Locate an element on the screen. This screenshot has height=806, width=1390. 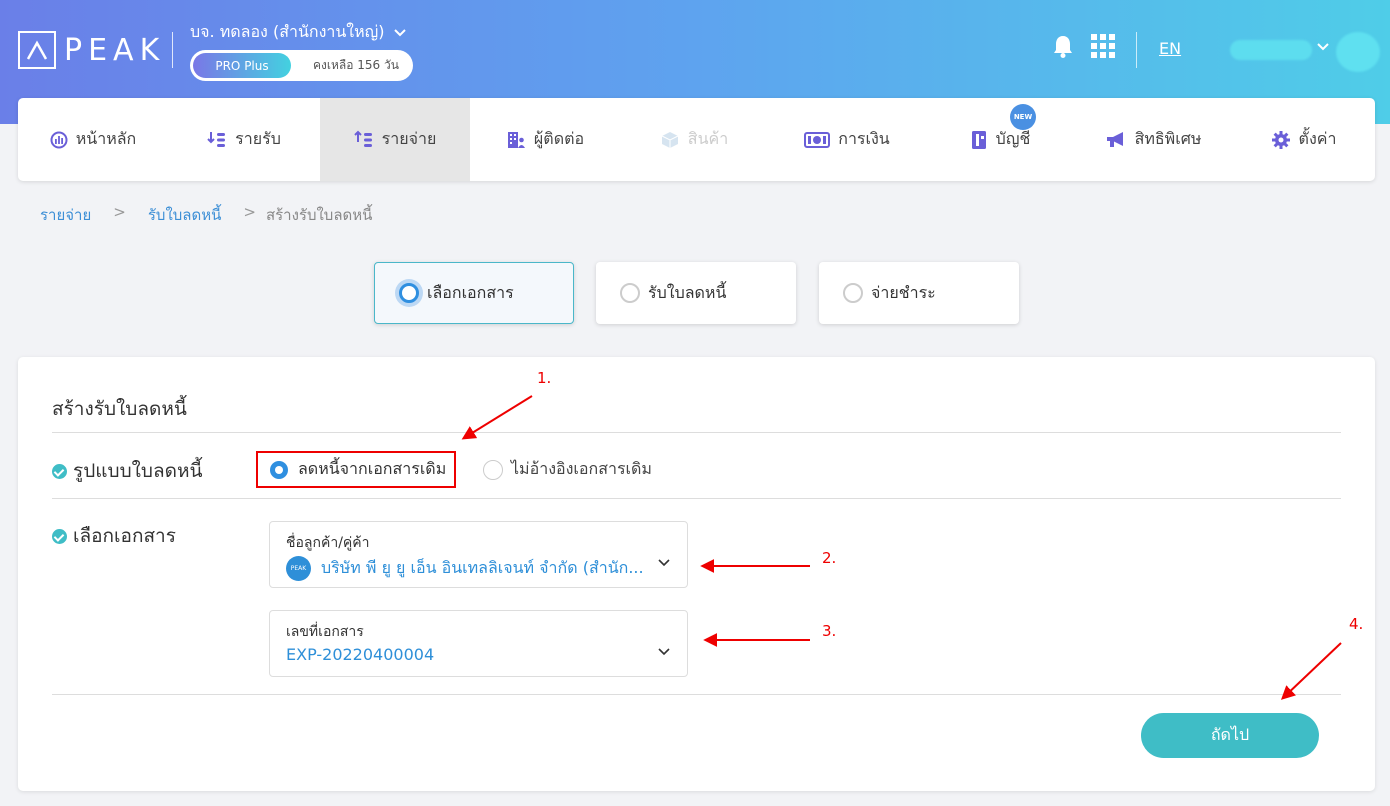
form-title: สร้างรับใบลดหนี้ is located at coordinates (119, 409).